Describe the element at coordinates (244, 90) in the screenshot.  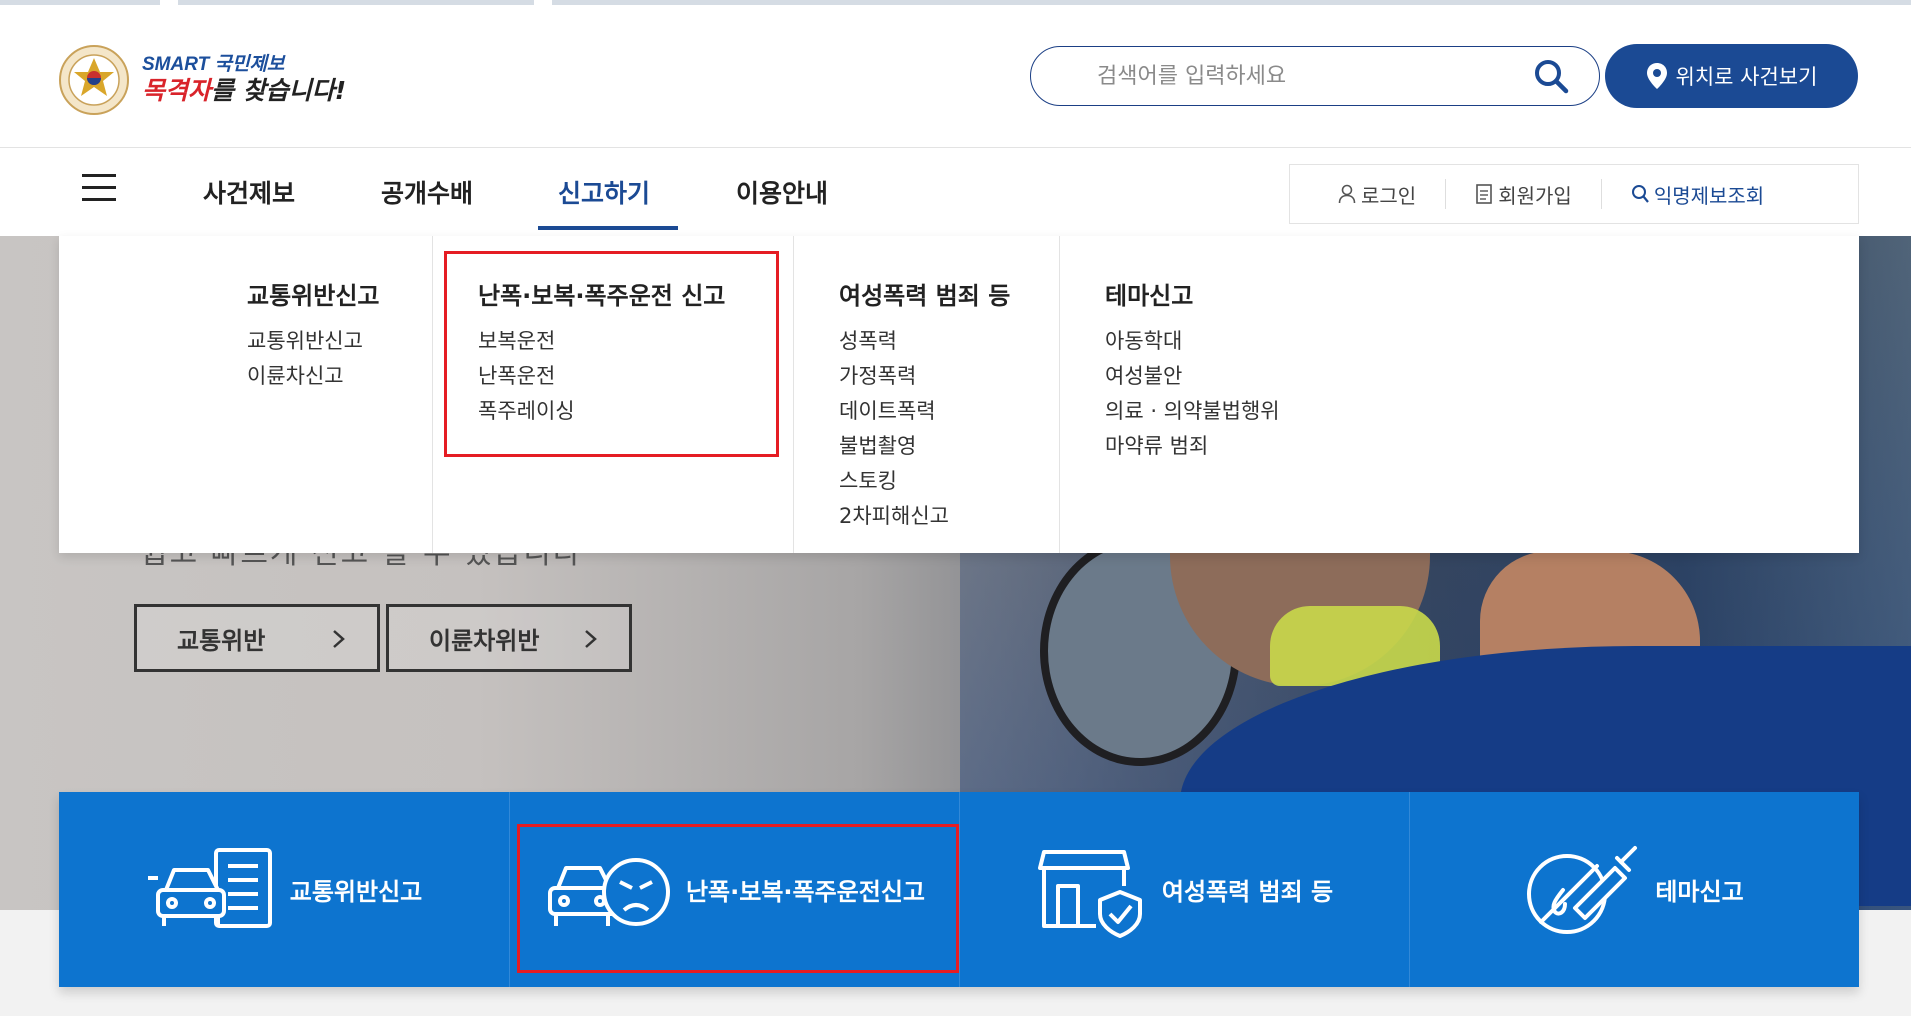
I see `logo-main-text: 목격자를 찾습니다!` at that location.